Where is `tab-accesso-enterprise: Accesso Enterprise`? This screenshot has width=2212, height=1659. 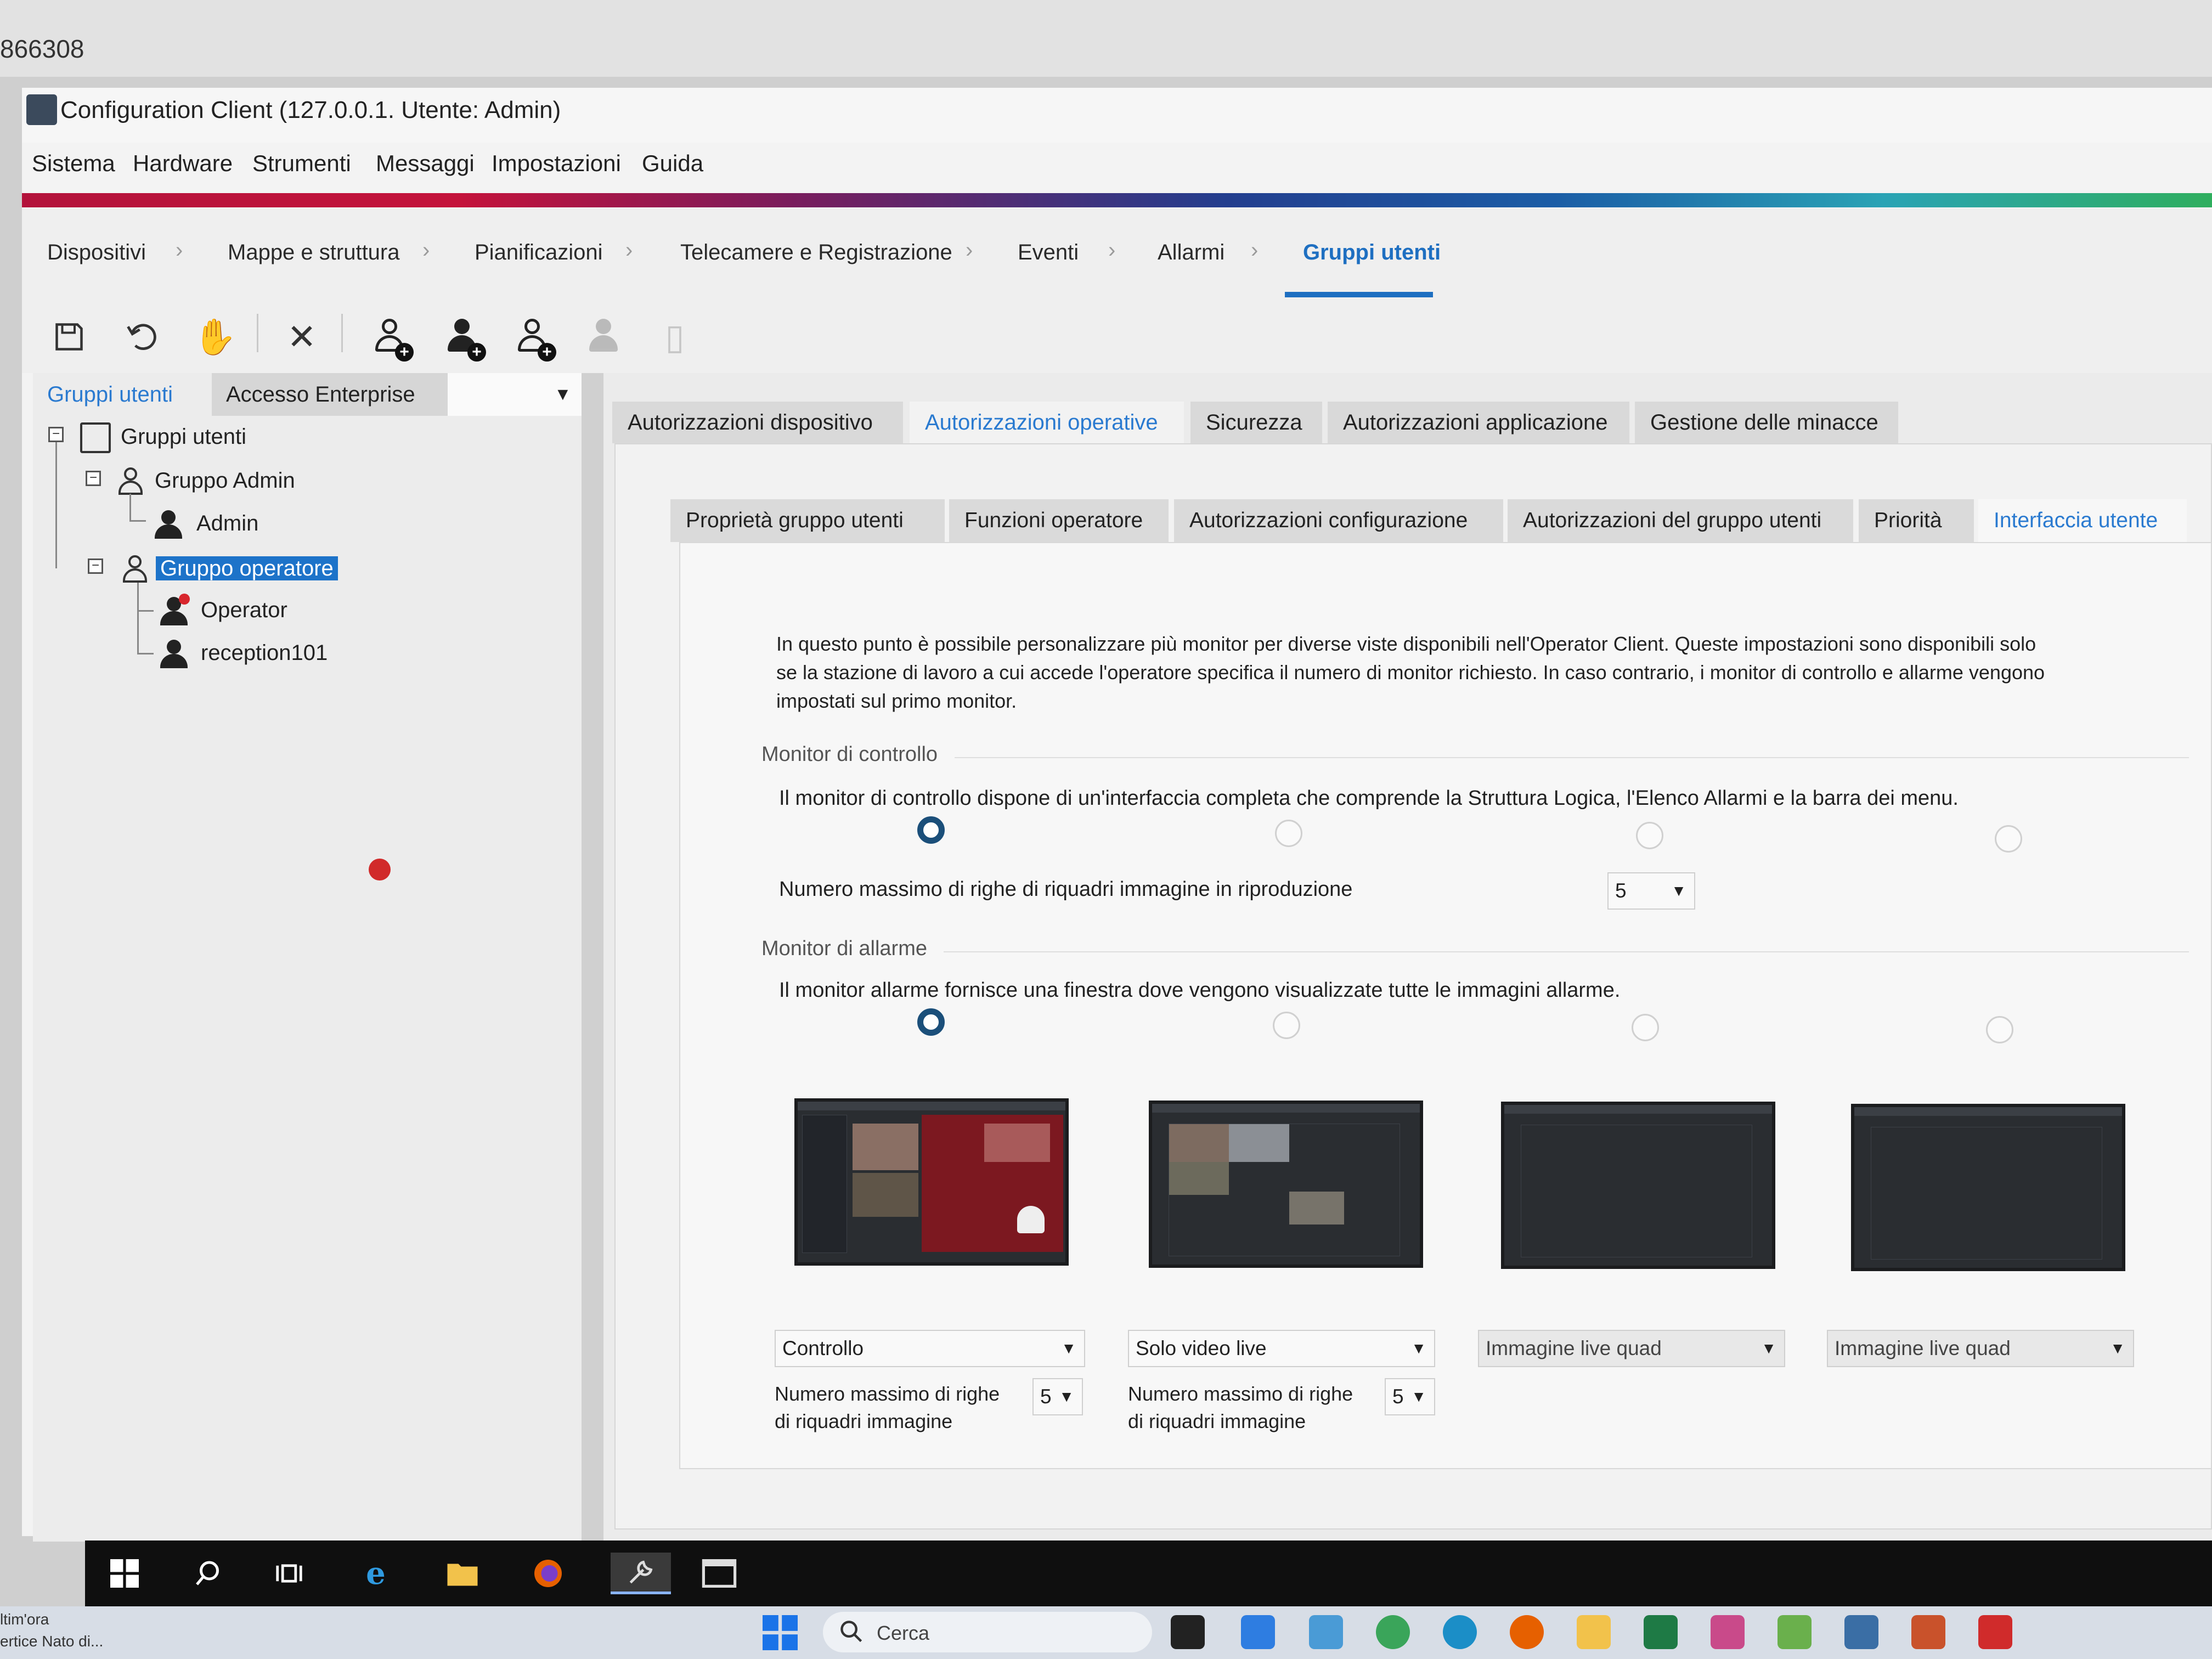
tab-accesso-enterprise: Accesso Enterprise is located at coordinates (330, 394).